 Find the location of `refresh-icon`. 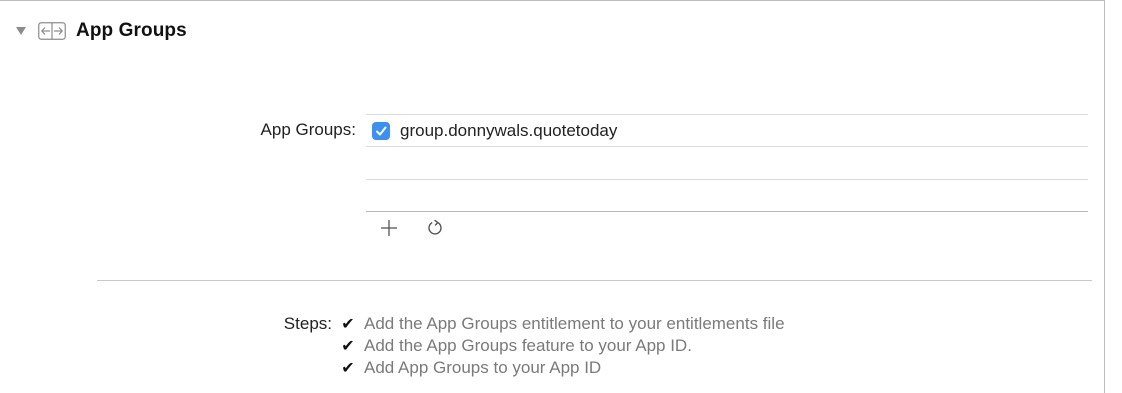

refresh-icon is located at coordinates (435, 227).